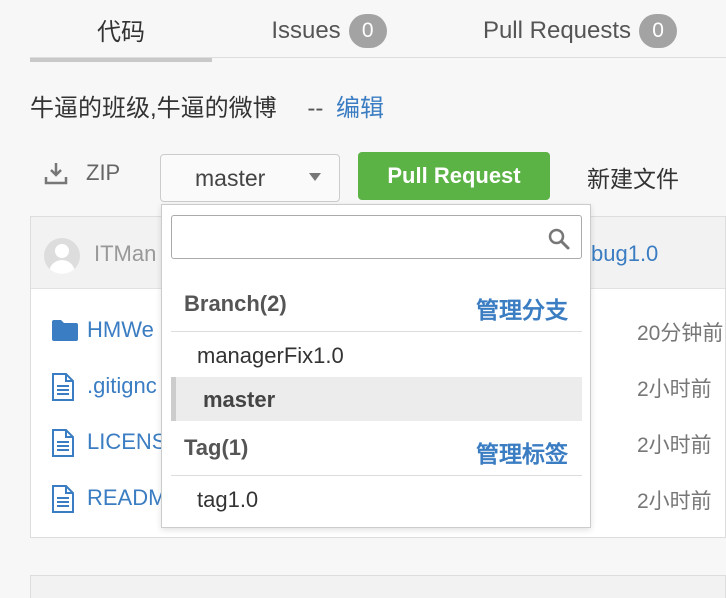  I want to click on file-time: 20分钟前, so click(680, 333).